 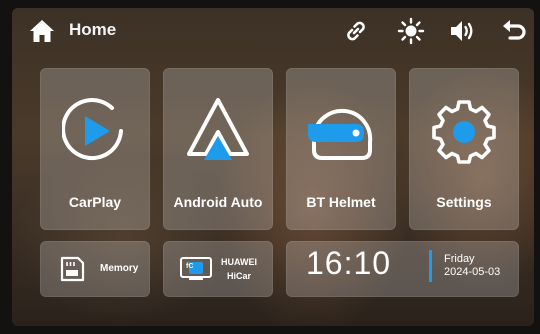 I want to click on hicar-label-name: HiCar, so click(x=239, y=276).